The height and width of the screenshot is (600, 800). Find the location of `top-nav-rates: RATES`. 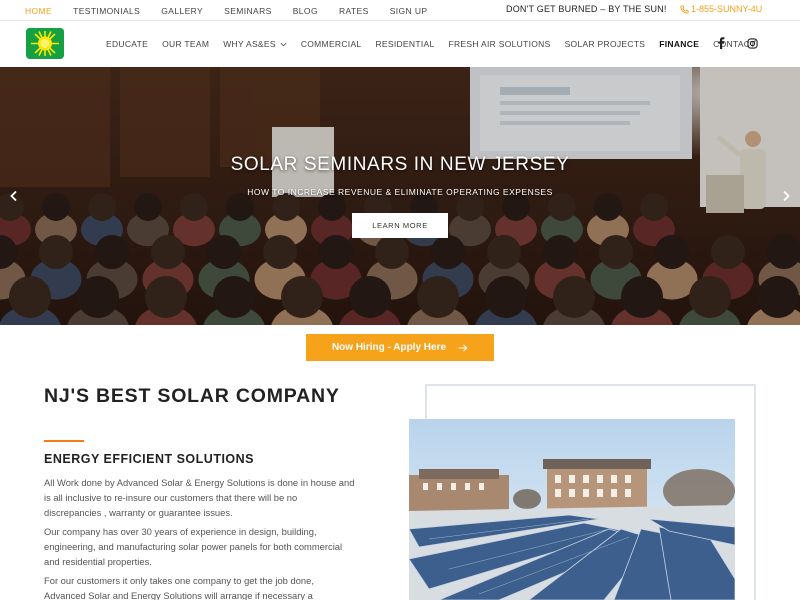

top-nav-rates: RATES is located at coordinates (354, 11).